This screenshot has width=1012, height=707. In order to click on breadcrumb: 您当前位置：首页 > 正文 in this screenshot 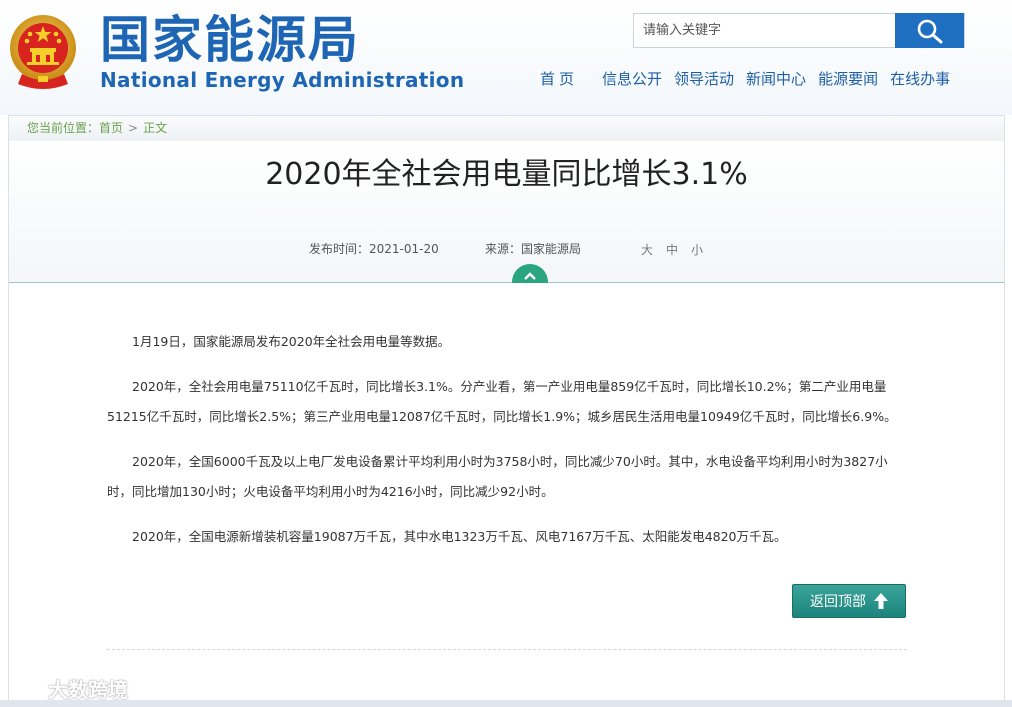, I will do `click(506, 128)`.